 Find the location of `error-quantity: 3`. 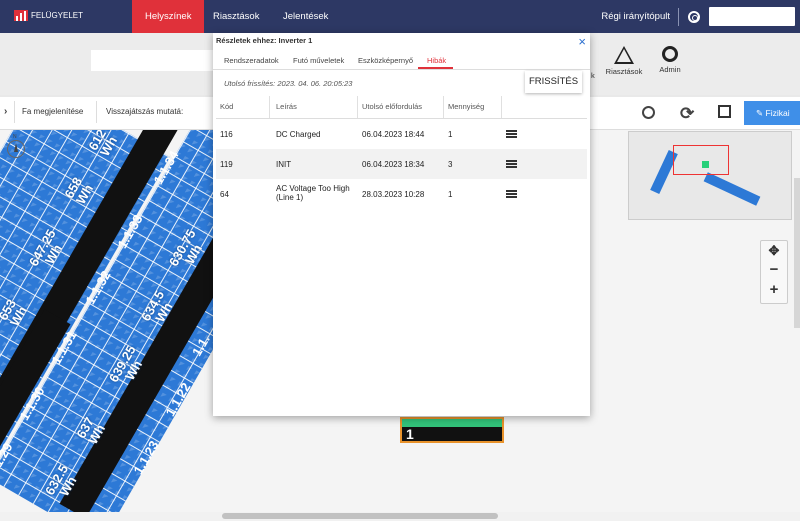

error-quantity: 3 is located at coordinates (450, 164).